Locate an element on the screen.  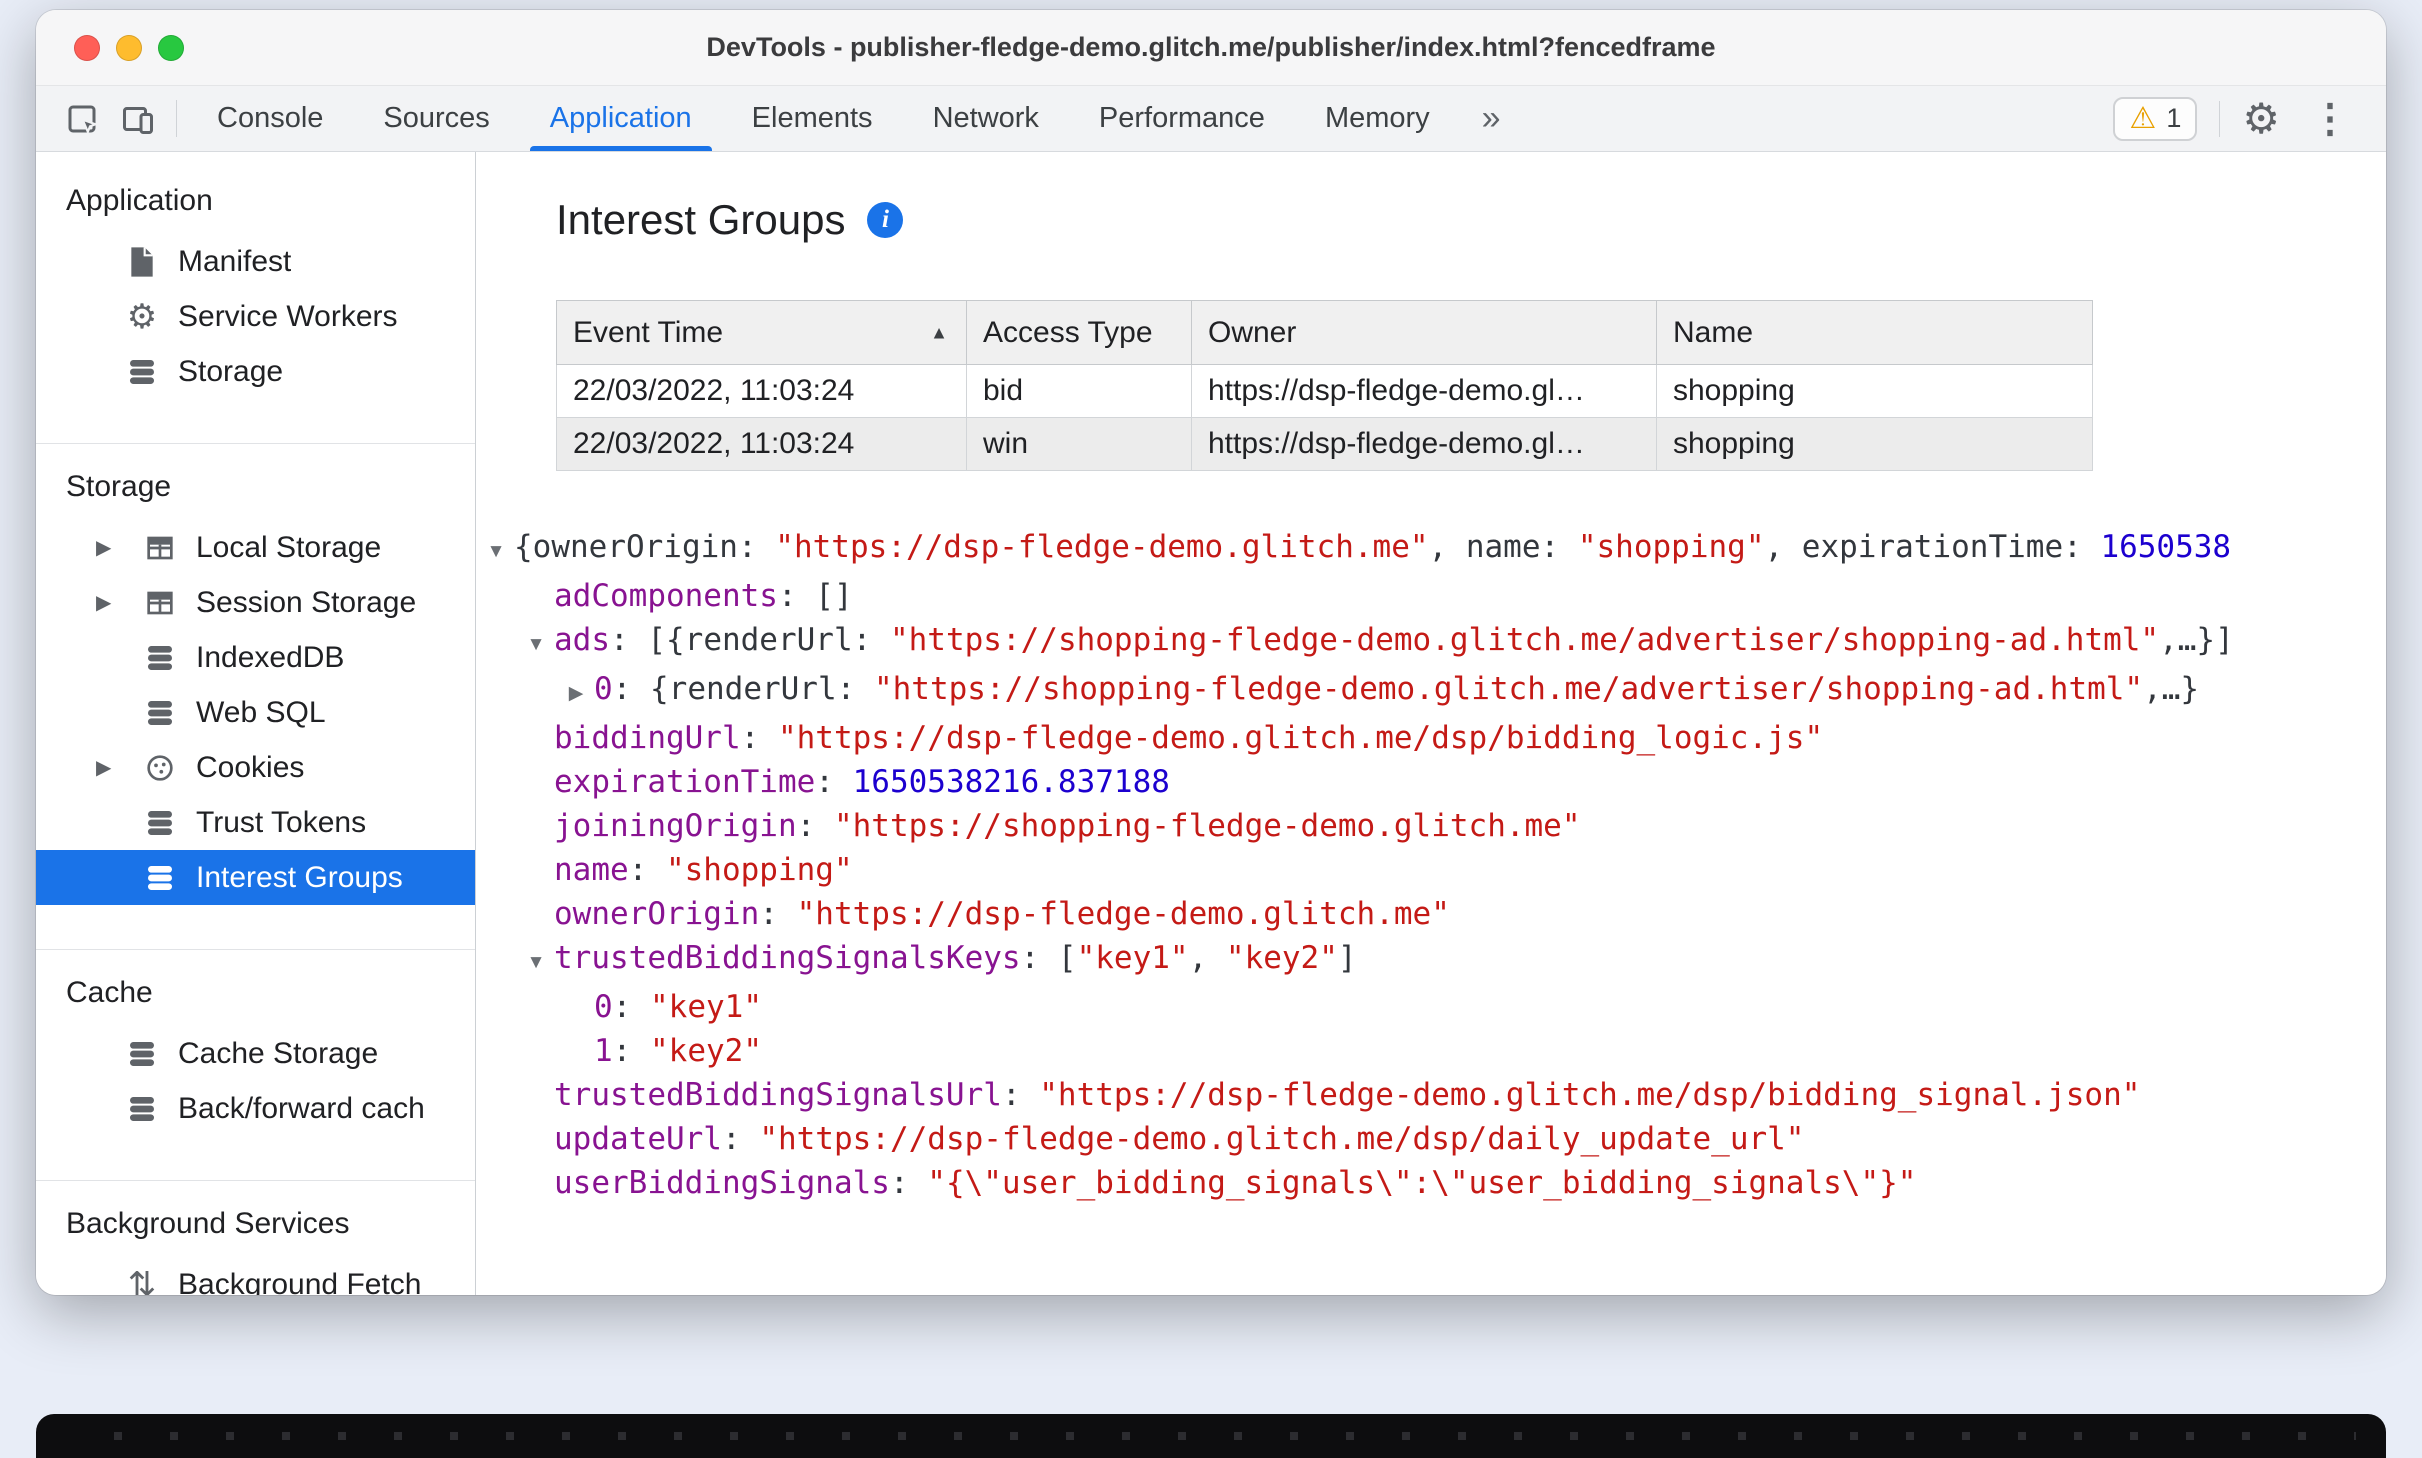
minimize-button is located at coordinates (129, 47).